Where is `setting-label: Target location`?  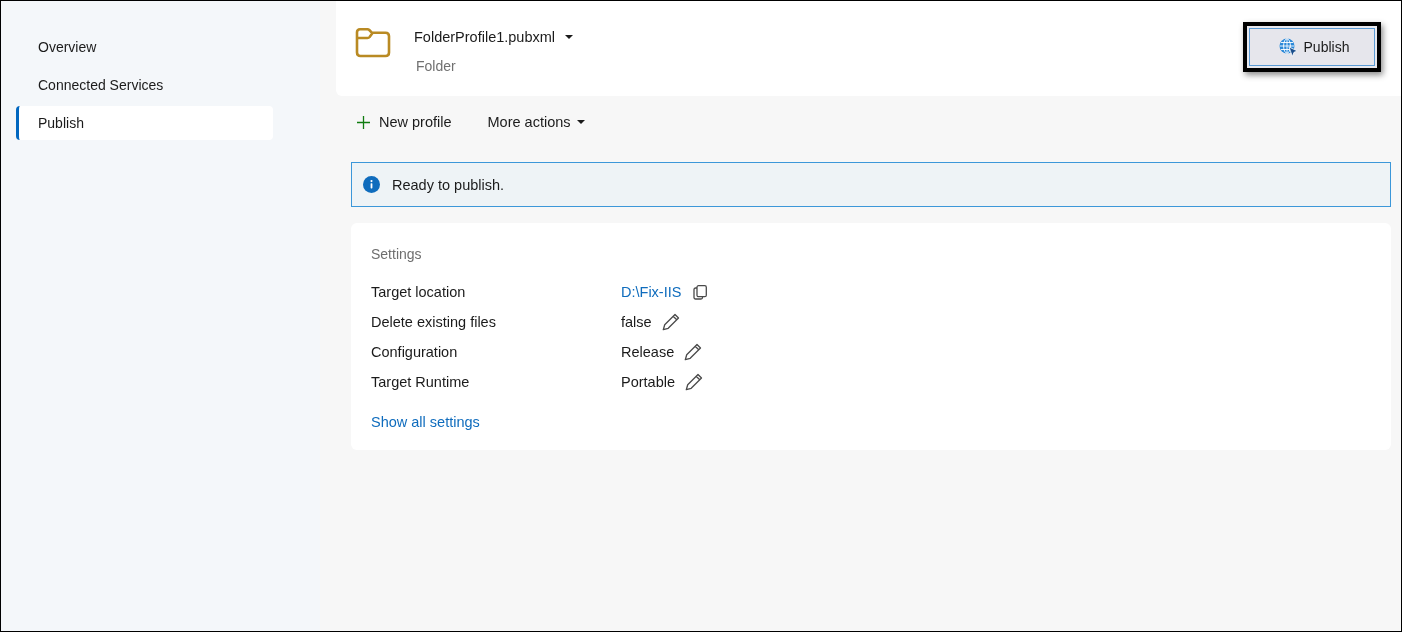
setting-label: Target location is located at coordinates (419, 292).